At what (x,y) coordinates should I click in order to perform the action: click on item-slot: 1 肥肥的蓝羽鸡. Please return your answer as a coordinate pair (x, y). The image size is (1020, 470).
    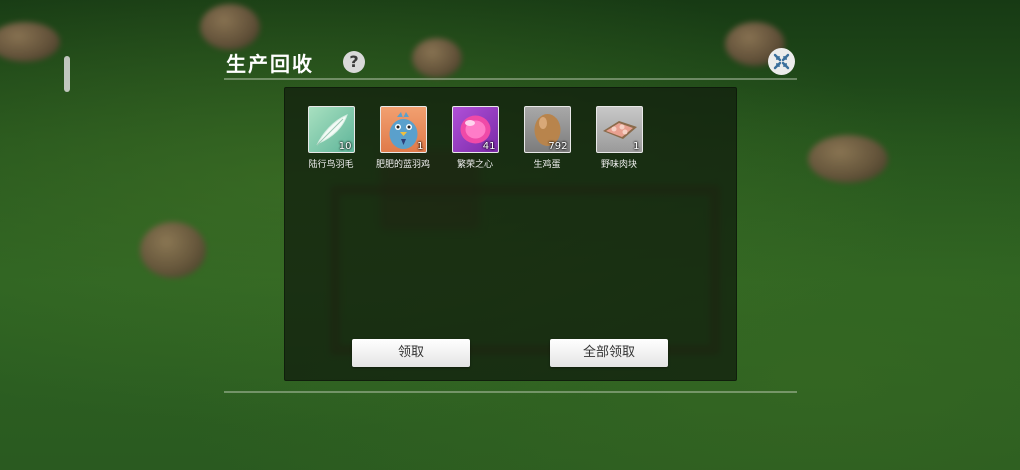
    Looking at the image, I should click on (403, 138).